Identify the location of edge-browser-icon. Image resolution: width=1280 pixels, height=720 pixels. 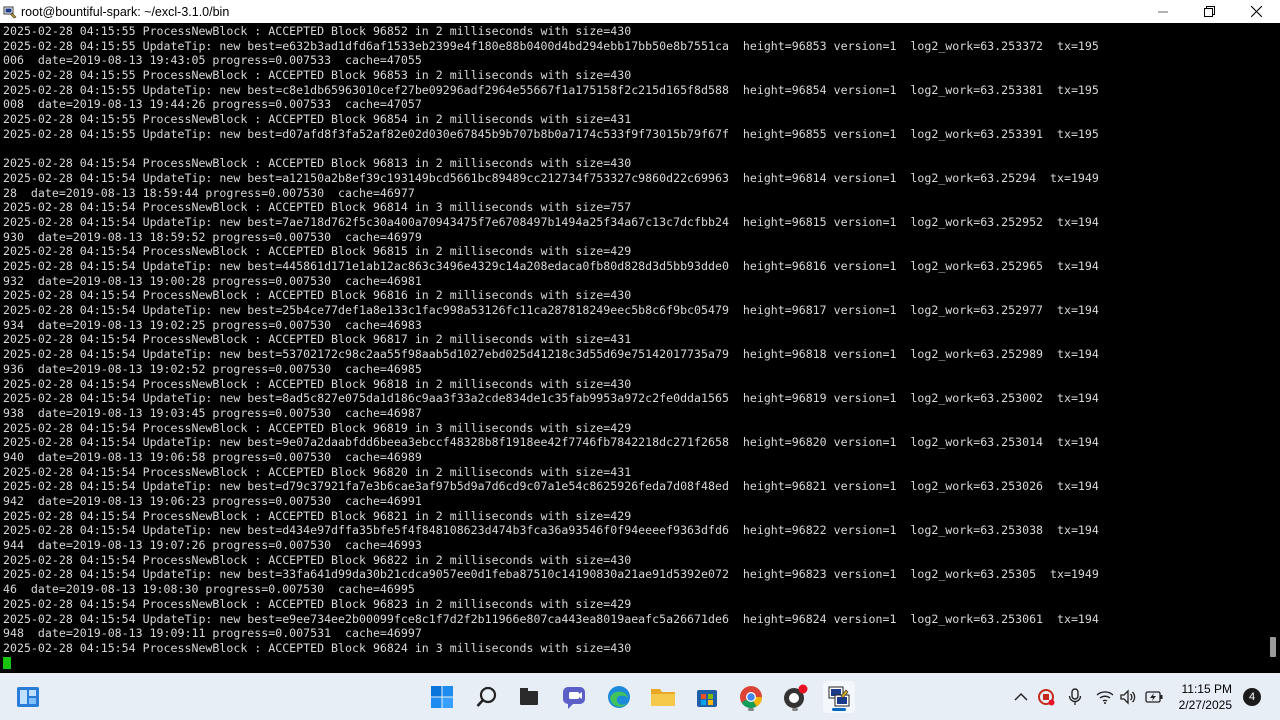
(619, 697).